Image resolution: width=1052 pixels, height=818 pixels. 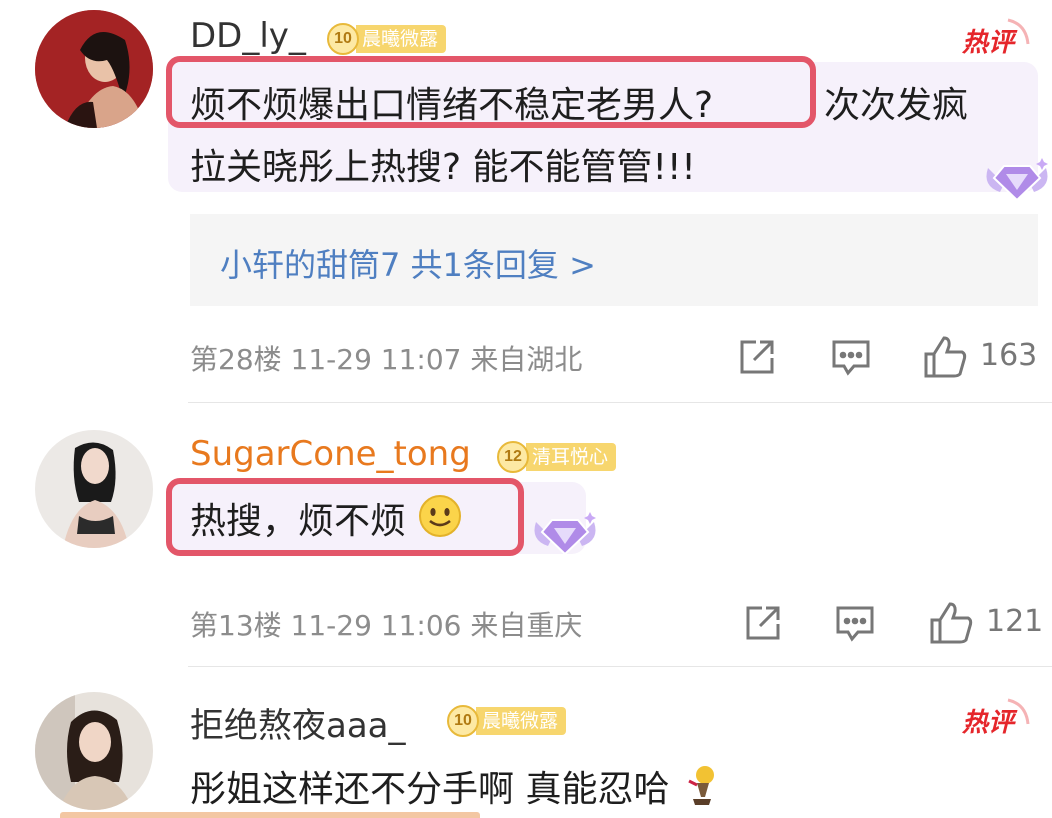 I want to click on bottom-edge-strip, so click(x=270, y=815).